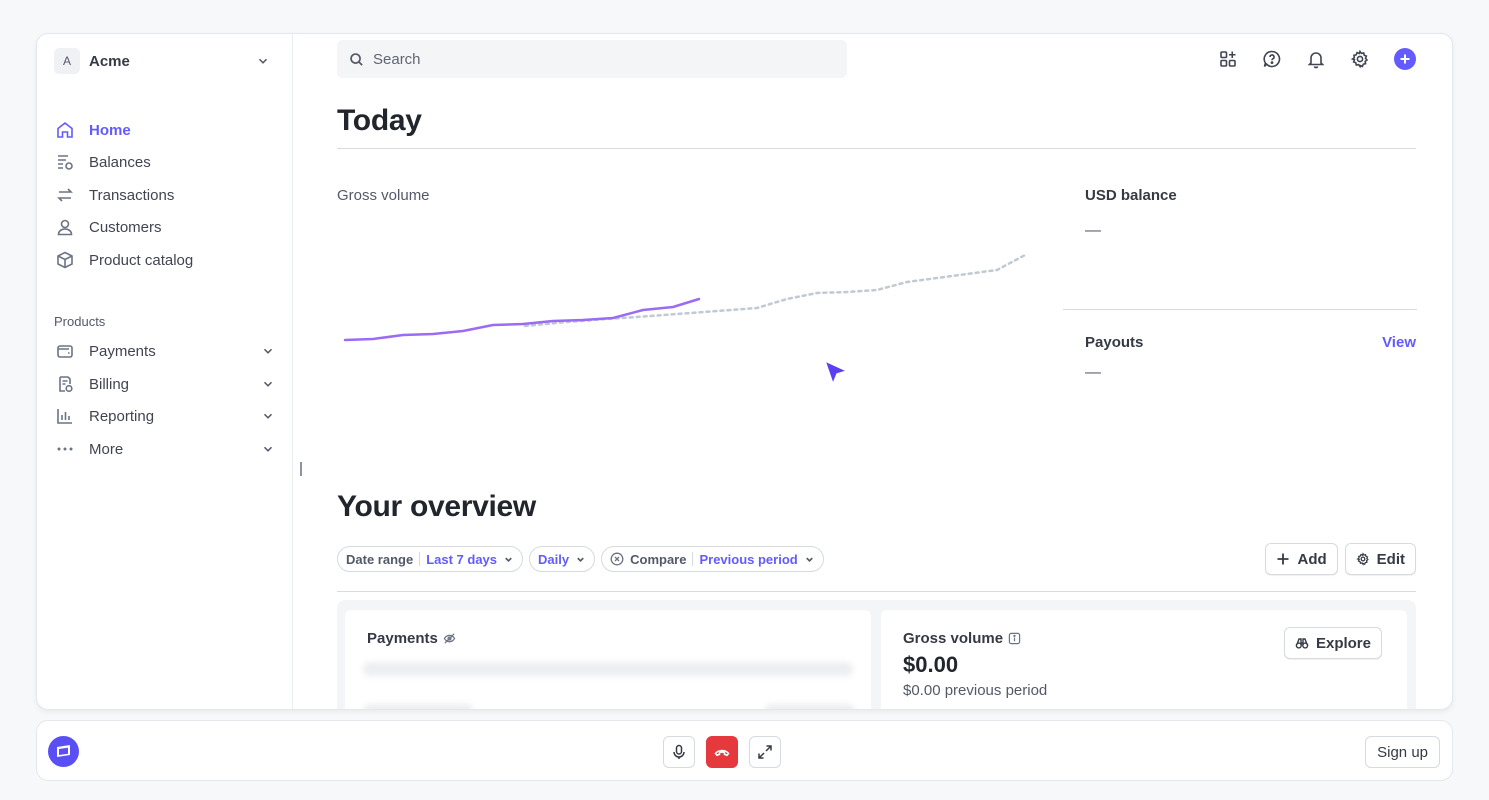 This screenshot has width=1489, height=800. What do you see at coordinates (1343, 643) in the screenshot?
I see `explore-button-label: Explore` at bounding box center [1343, 643].